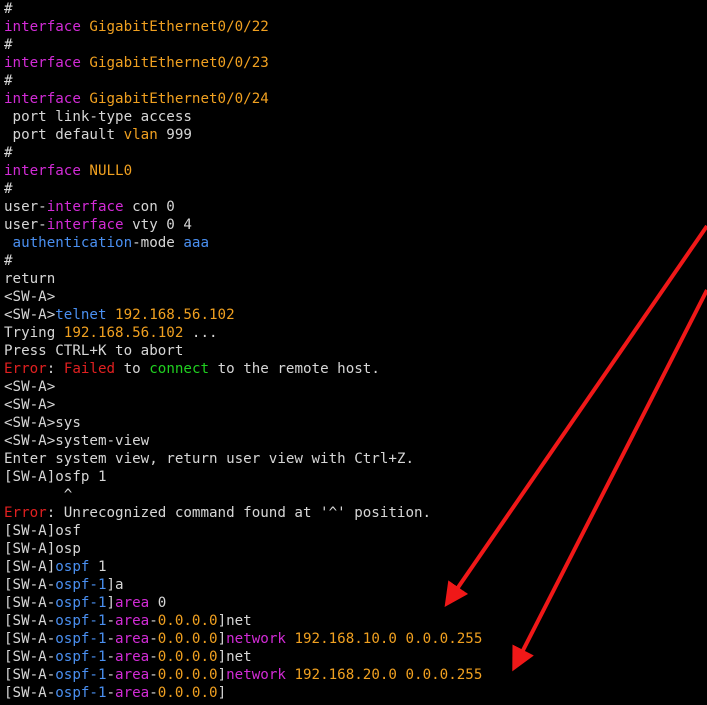 Image resolution: width=707 pixels, height=705 pixels. What do you see at coordinates (345, 639) in the screenshot?
I see `terminal-text-segment: 192.168.10.0` at bounding box center [345, 639].